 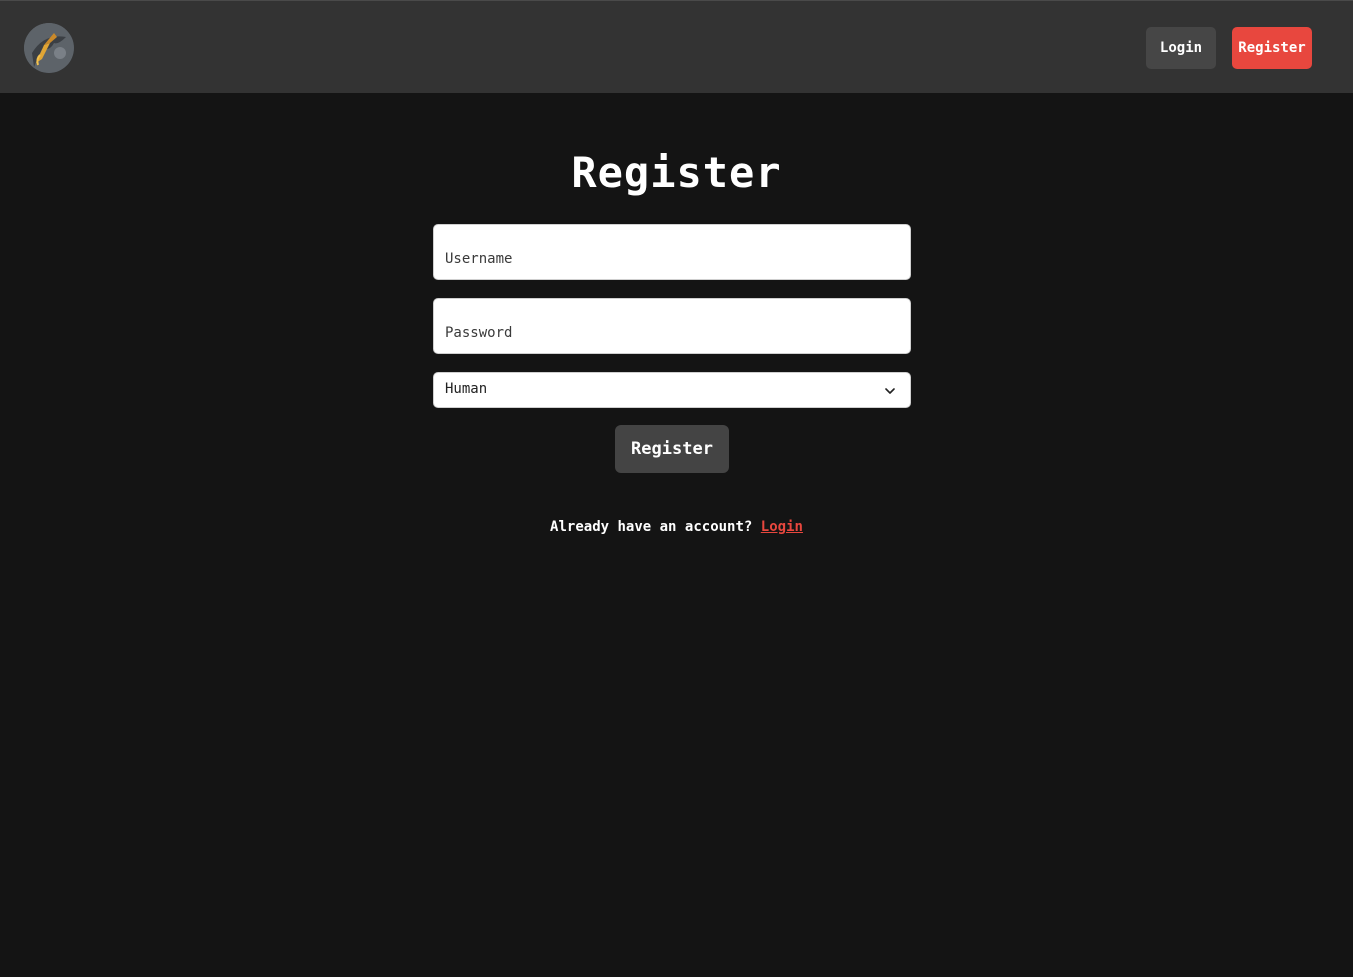 What do you see at coordinates (782, 527) in the screenshot?
I see `login-link: Login` at bounding box center [782, 527].